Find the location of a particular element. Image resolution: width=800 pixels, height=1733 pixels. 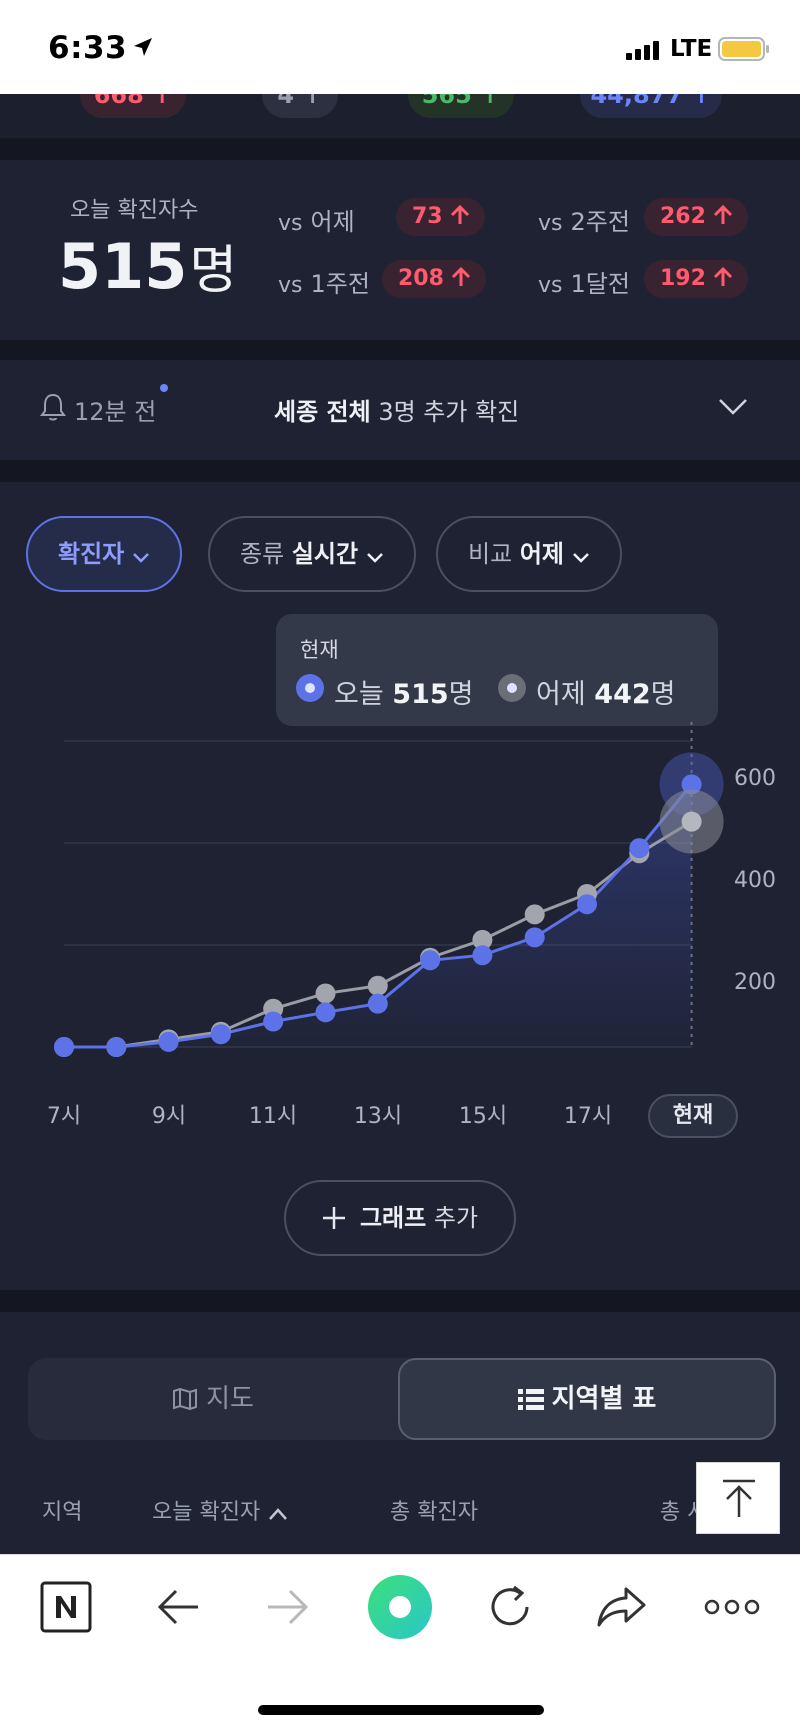

compare-1month-label: vs 1달전 is located at coordinates (584, 284).